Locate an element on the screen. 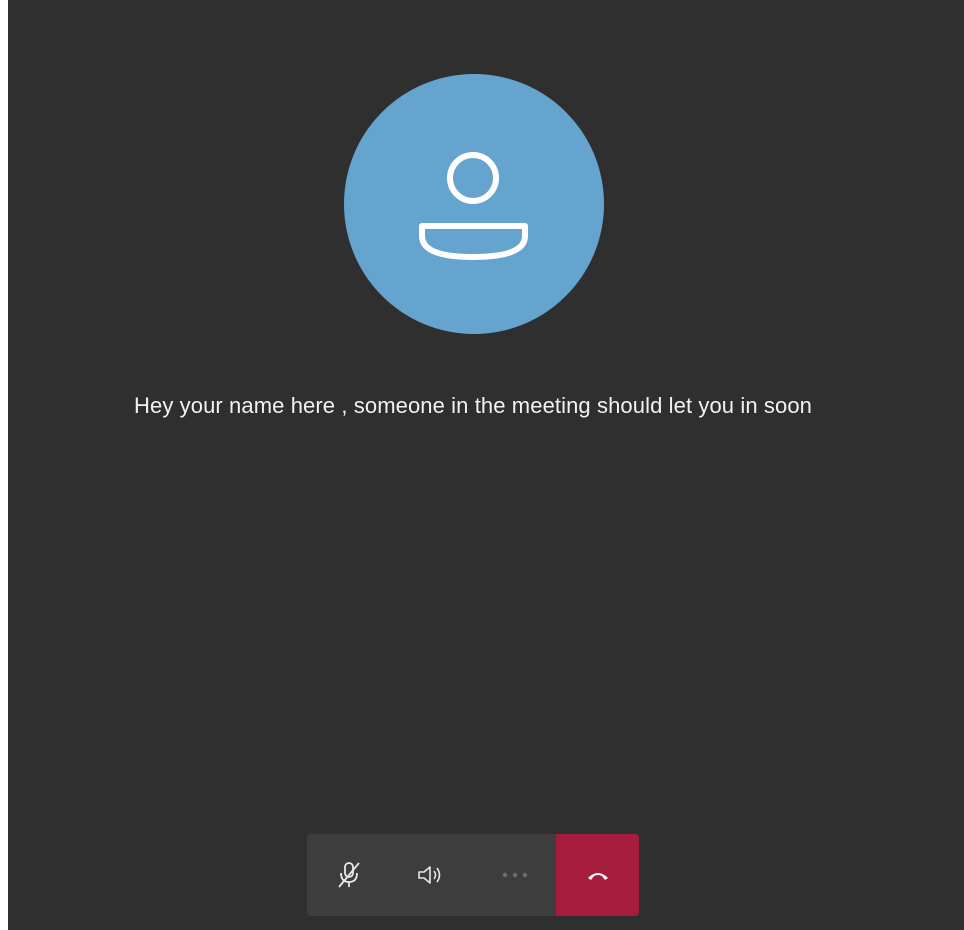 The image size is (964, 930). more-options-button is located at coordinates (514, 875).